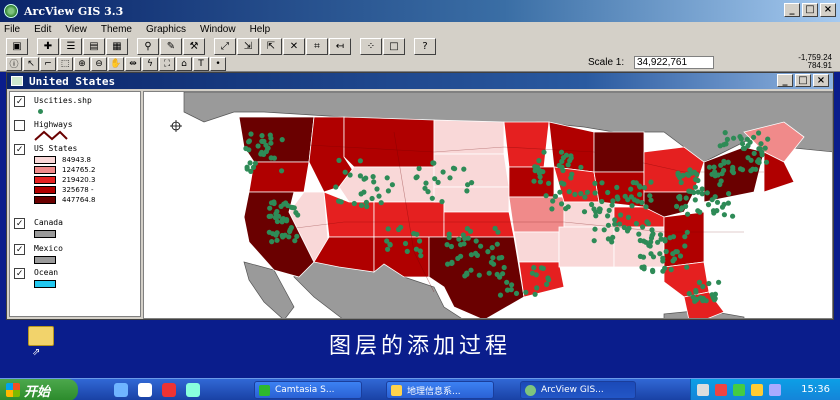  What do you see at coordinates (166, 29) in the screenshot?
I see `menu-graphics: Graphics` at bounding box center [166, 29].